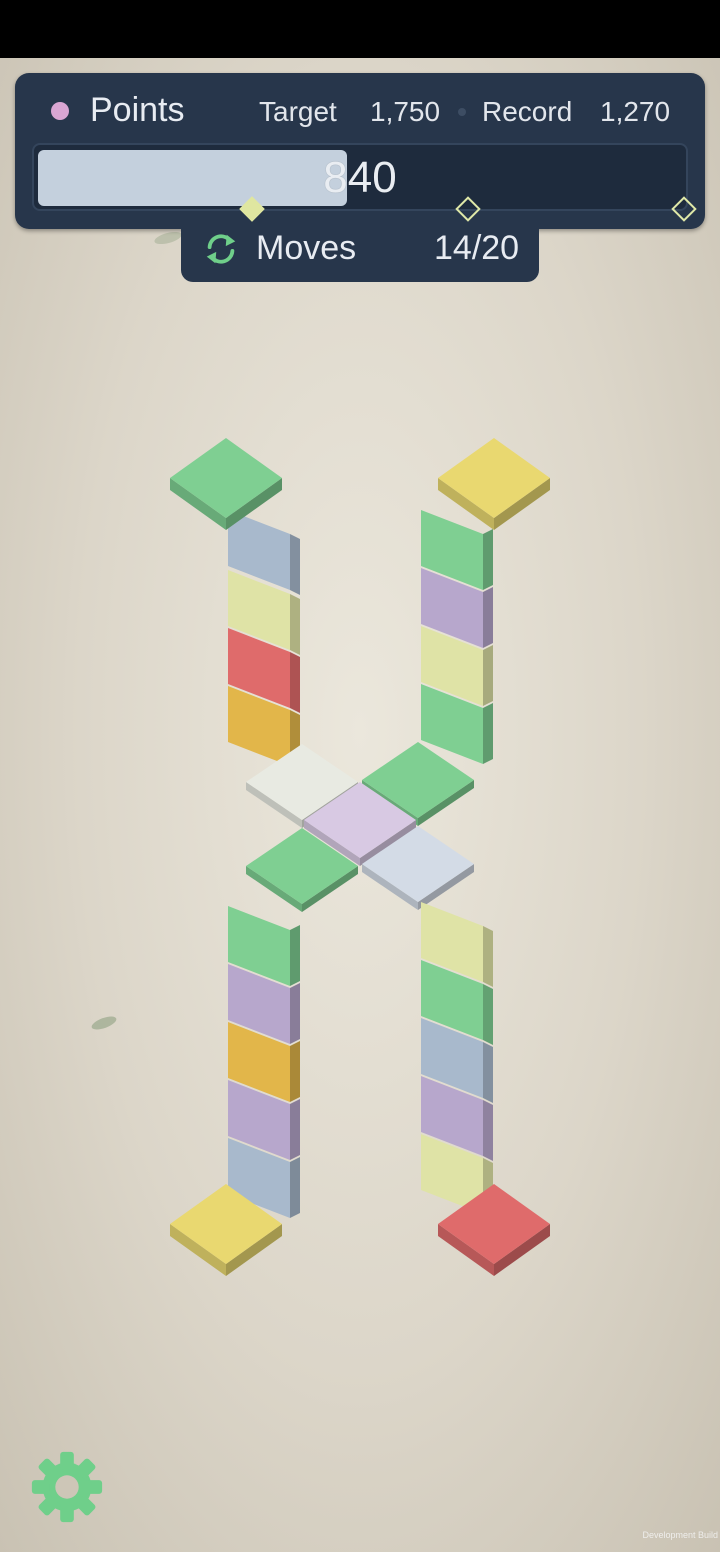 The height and width of the screenshot is (1552, 720). I want to click on gear-icon, so click(67, 1487).